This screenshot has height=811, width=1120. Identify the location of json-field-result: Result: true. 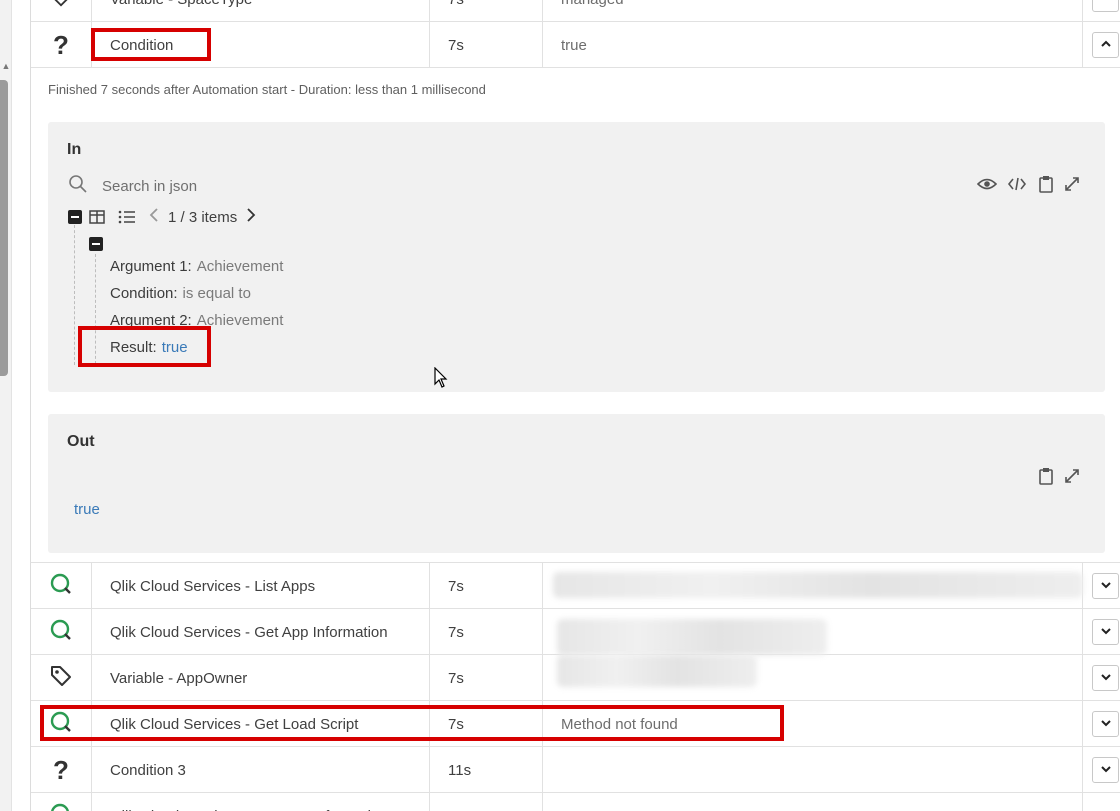
(149, 347).